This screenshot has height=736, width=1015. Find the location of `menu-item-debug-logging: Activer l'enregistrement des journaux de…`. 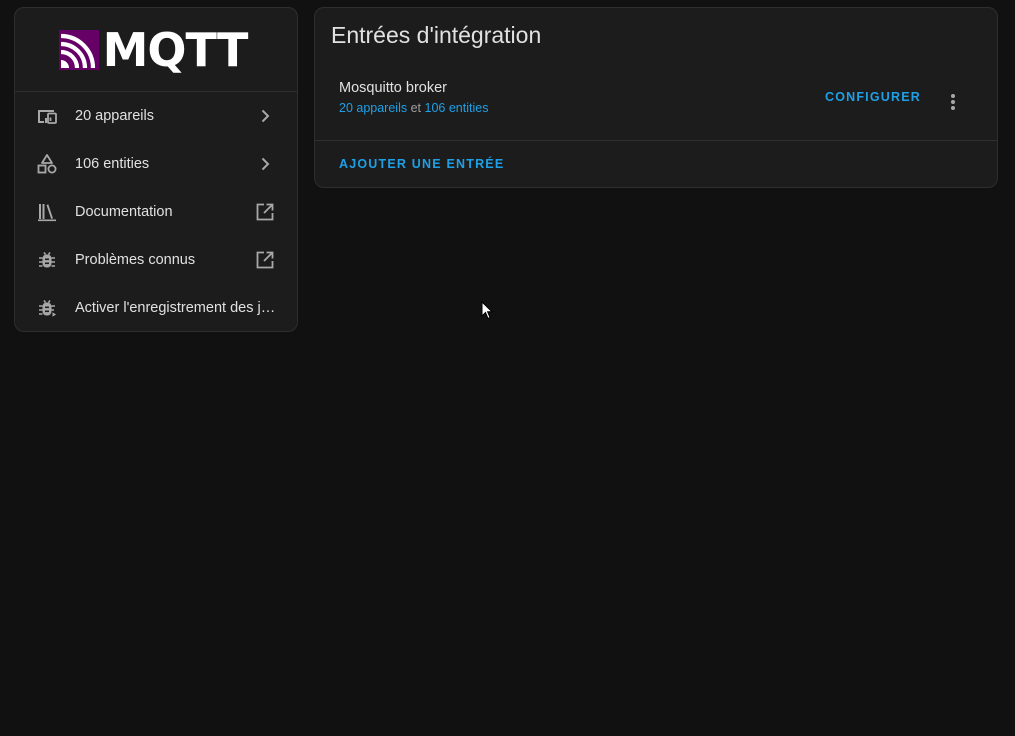

menu-item-debug-logging: Activer l'enregistrement des journaux de… is located at coordinates (156, 307).